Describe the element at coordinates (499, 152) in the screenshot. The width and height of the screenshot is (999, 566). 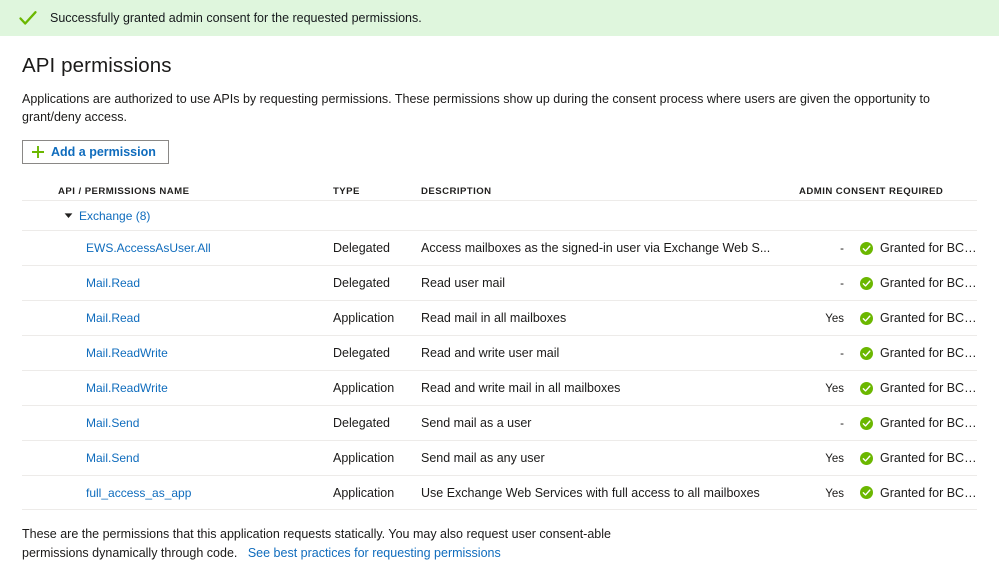
I see `command-bar: Add a permission` at that location.